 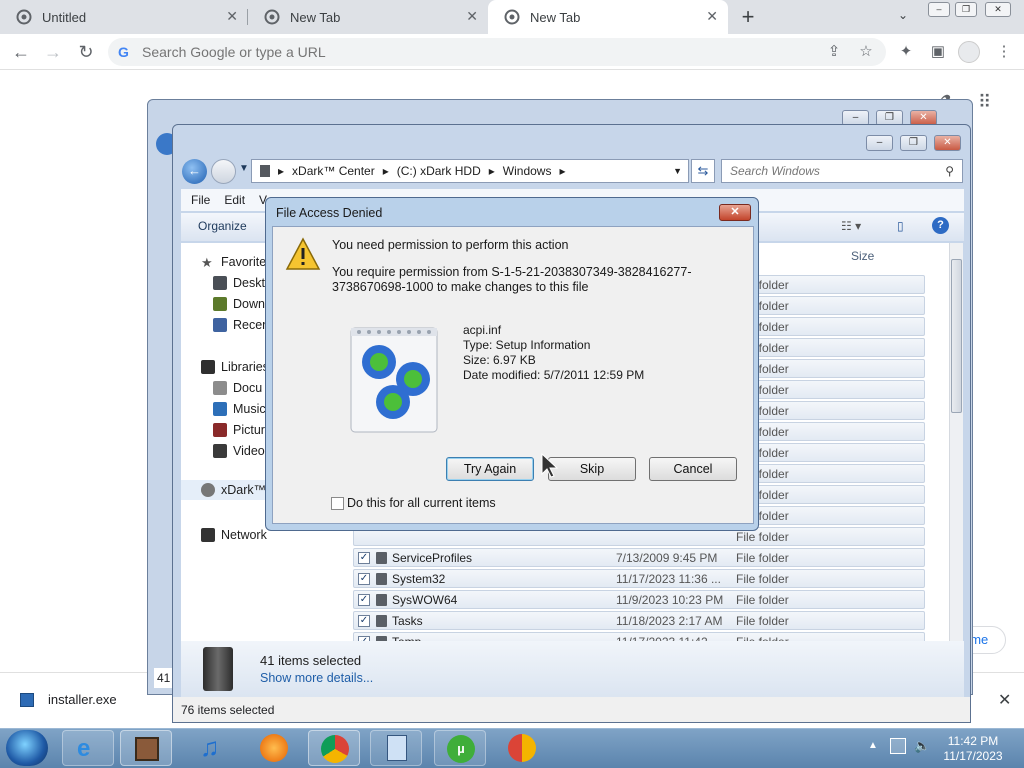 What do you see at coordinates (903, 15) in the screenshot?
I see `tab-search-chevron-icon: ⌄` at bounding box center [903, 15].